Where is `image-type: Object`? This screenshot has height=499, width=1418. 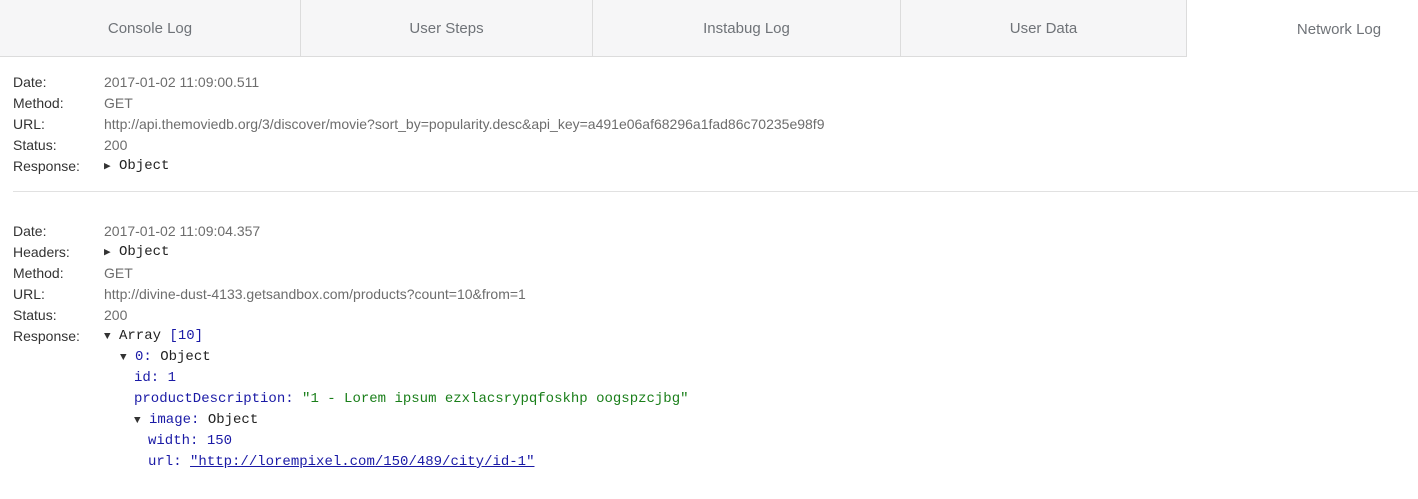
image-type: Object is located at coordinates (233, 420).